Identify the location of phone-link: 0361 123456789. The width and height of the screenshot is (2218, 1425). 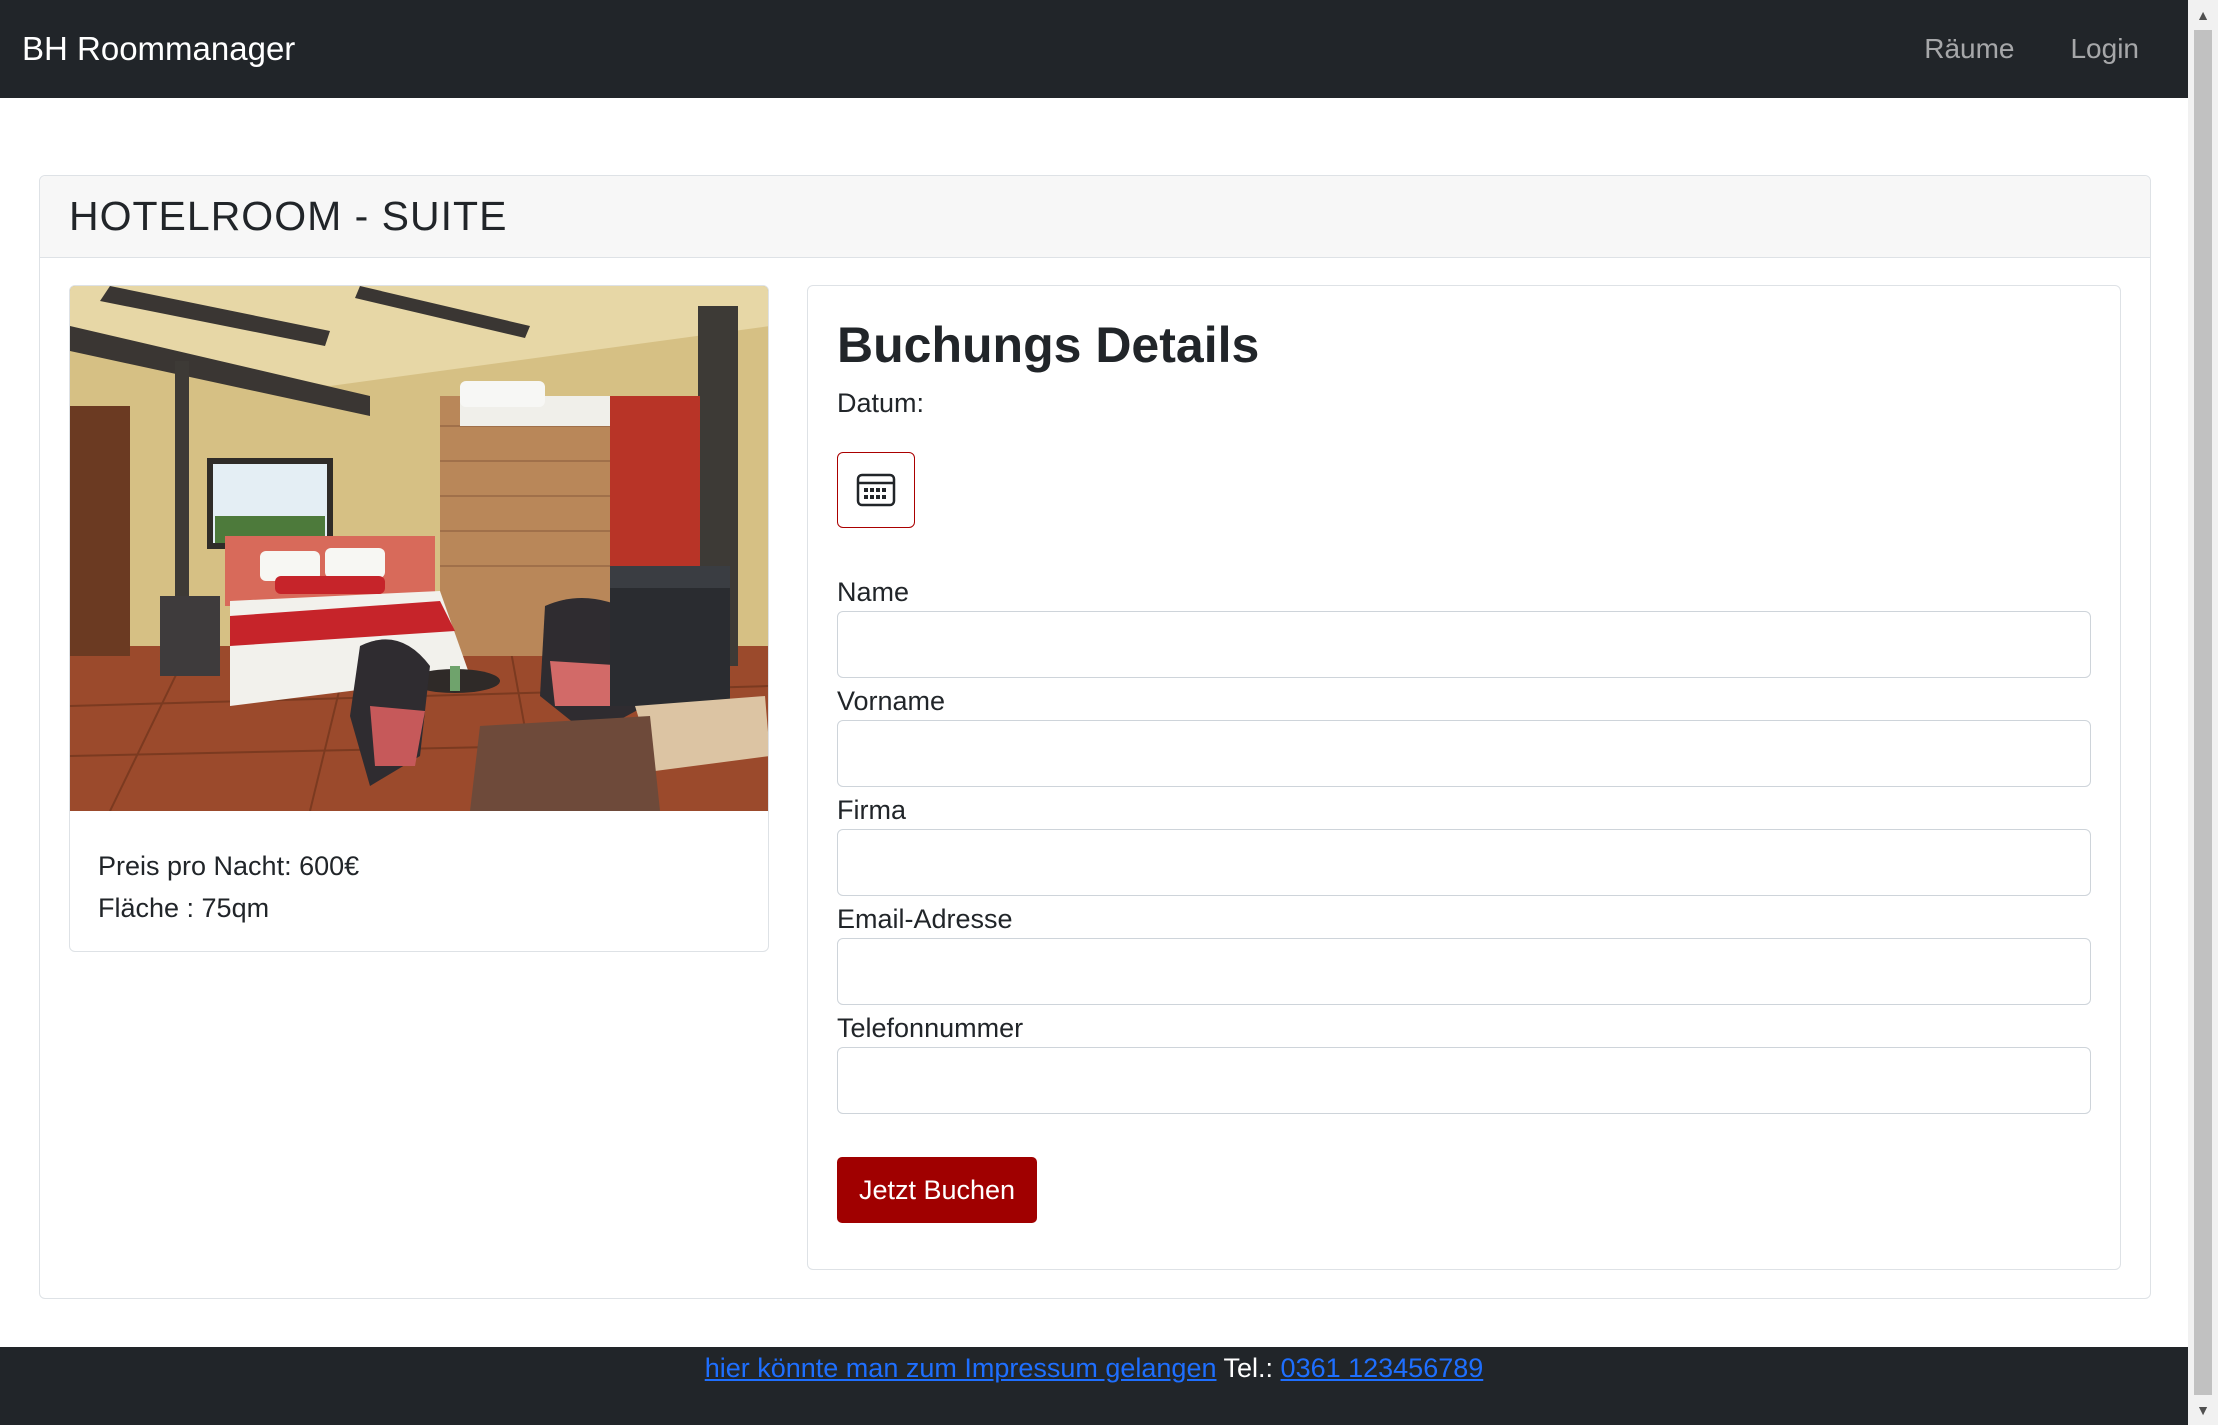
(1382, 1368).